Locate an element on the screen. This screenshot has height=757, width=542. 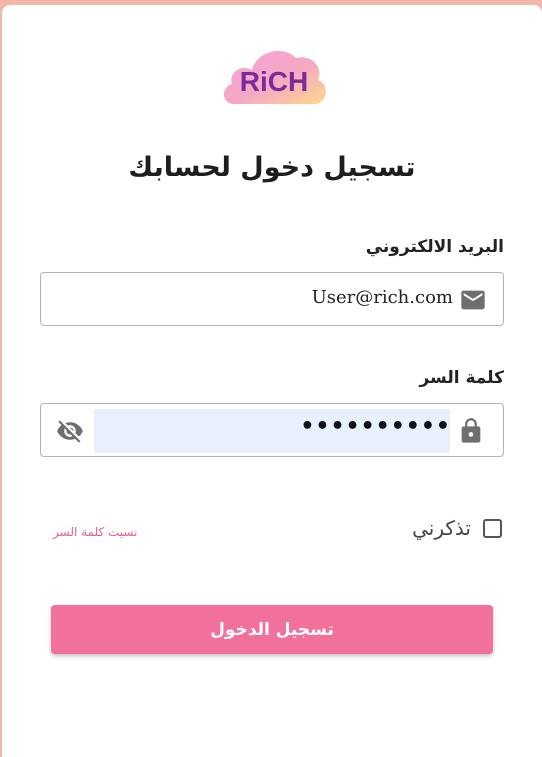
remember-me: تذكرني is located at coordinates (457, 528).